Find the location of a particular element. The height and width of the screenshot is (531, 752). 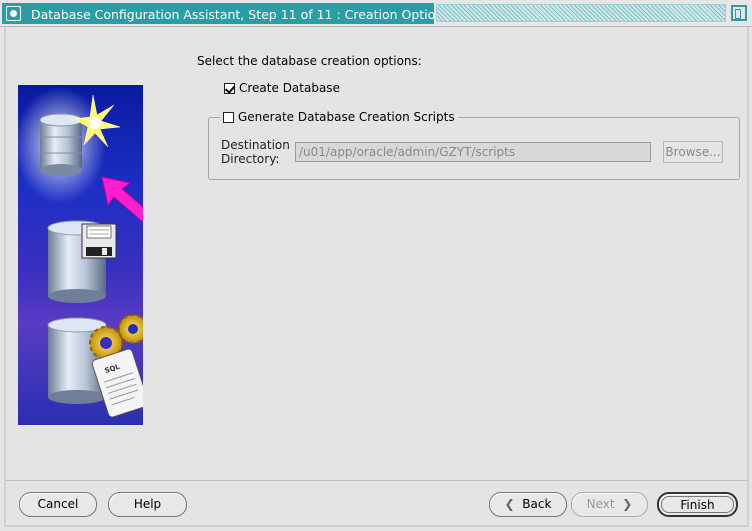

database-floppy-icon is located at coordinates (82, 261).